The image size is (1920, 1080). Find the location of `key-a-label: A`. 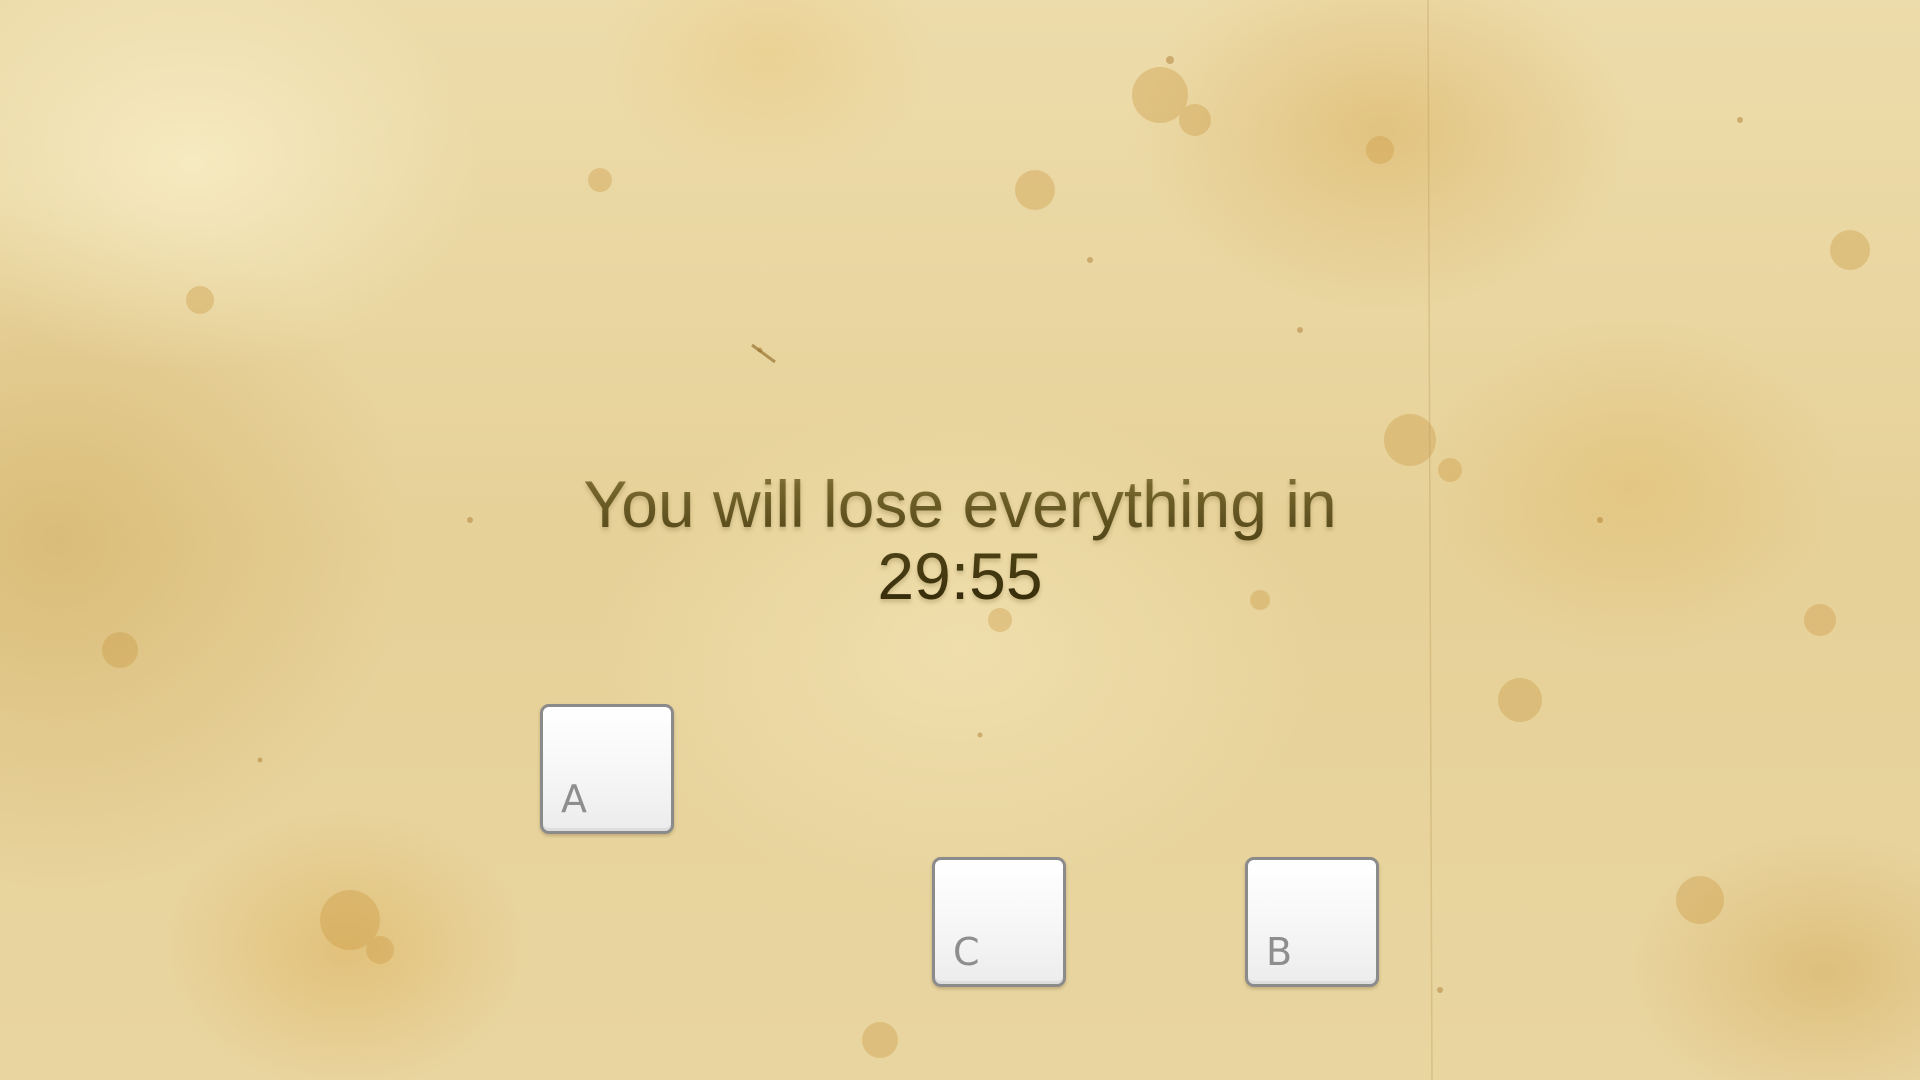

key-a-label: A is located at coordinates (574, 799).